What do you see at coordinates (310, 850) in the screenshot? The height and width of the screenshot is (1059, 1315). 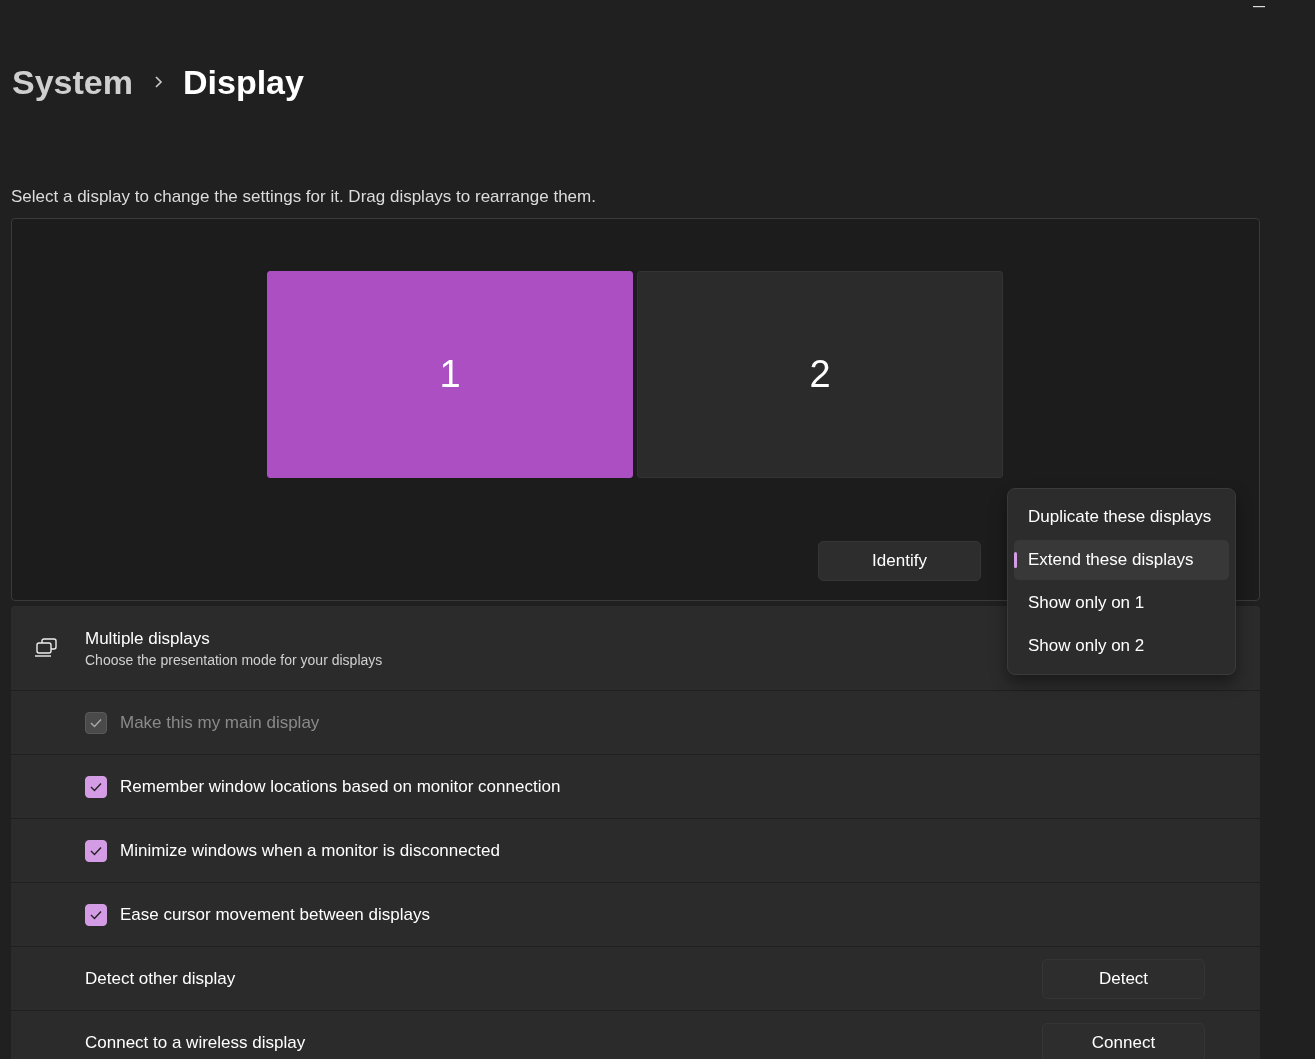 I see `checkbox-label: Minimize windows when a monitor is disconnected` at bounding box center [310, 850].